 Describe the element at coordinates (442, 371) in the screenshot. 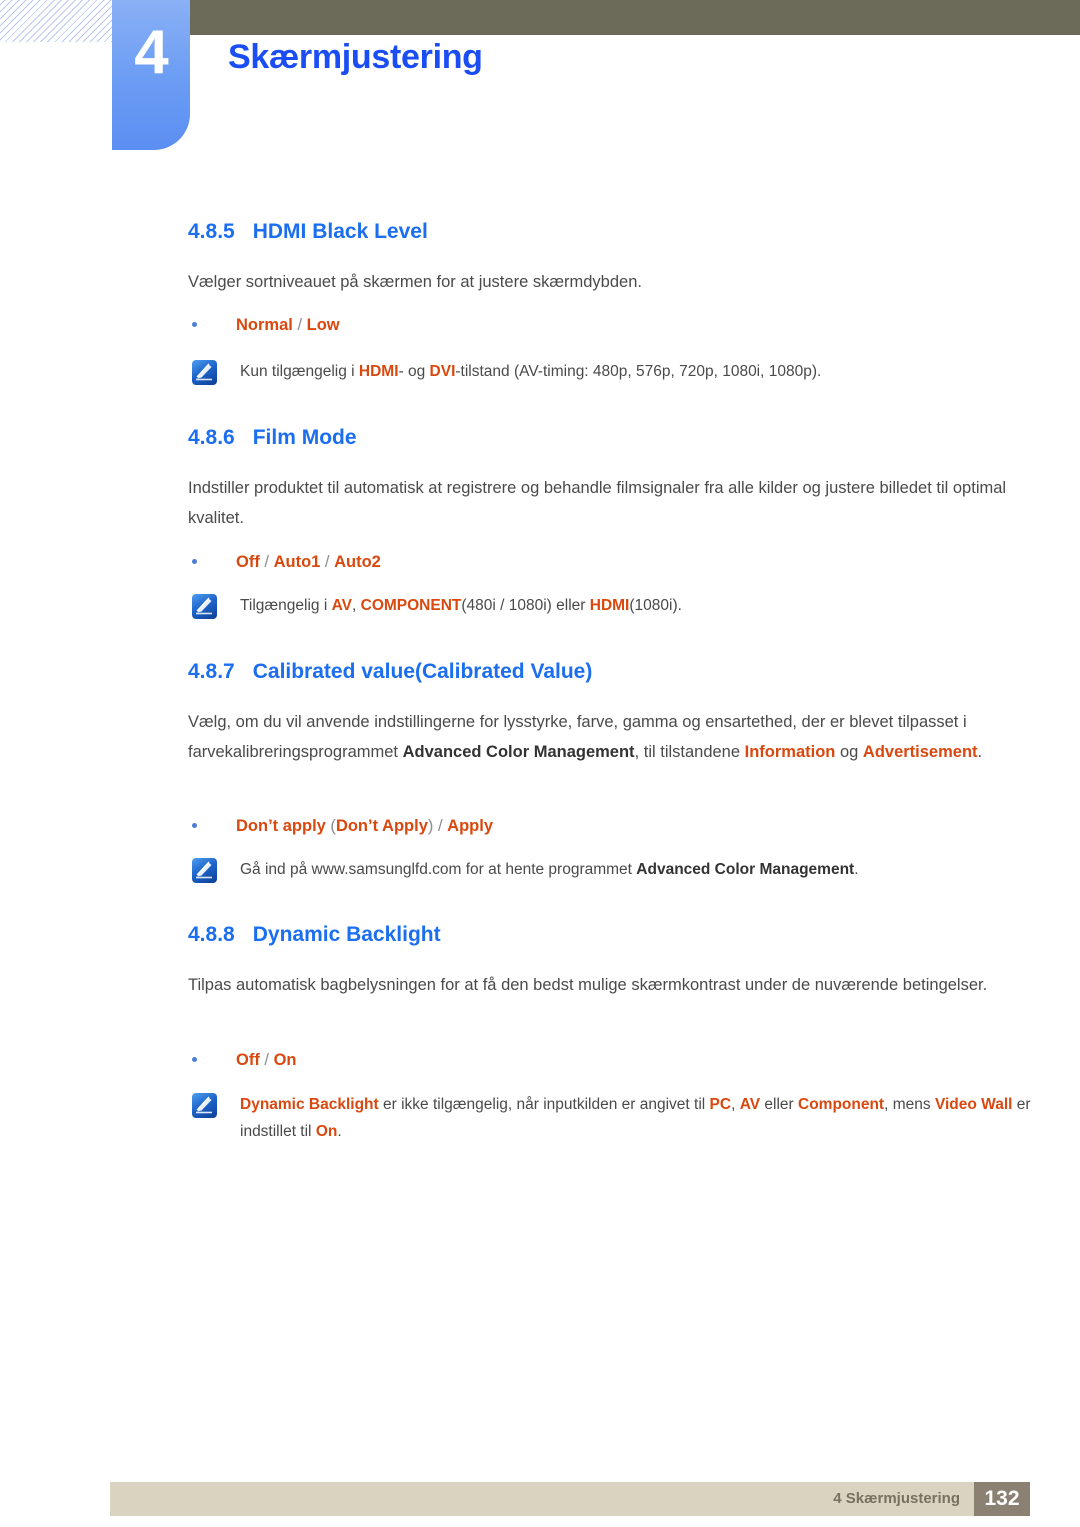

I see `note-hl-dvi: DVI` at that location.